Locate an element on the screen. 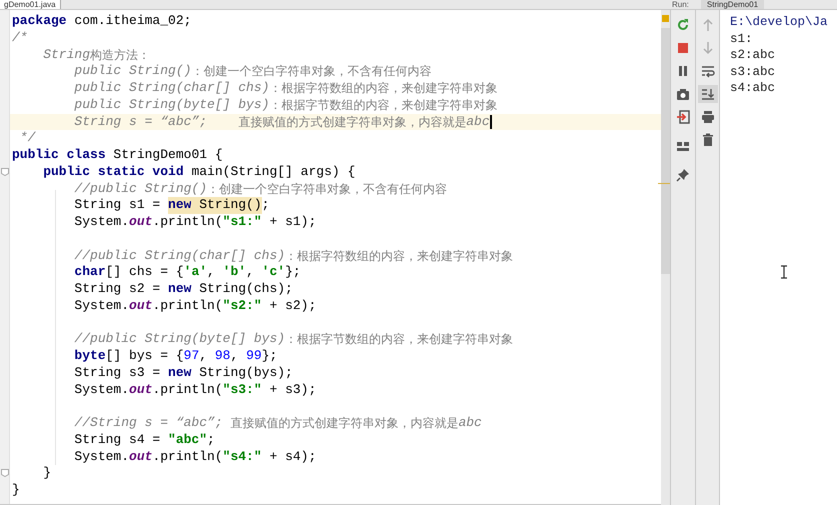  code-line: //public String(char[] chs)：根据字符数组的内容，来创建字符串对象 is located at coordinates (293, 256).